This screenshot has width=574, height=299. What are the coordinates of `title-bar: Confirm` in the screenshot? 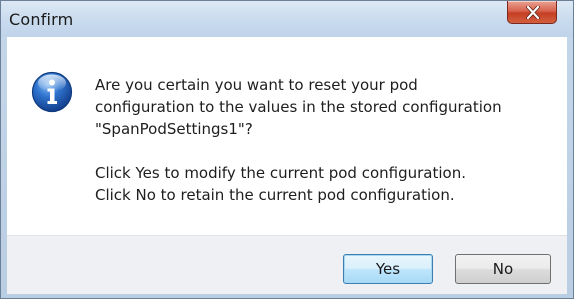 It's located at (287, 19).